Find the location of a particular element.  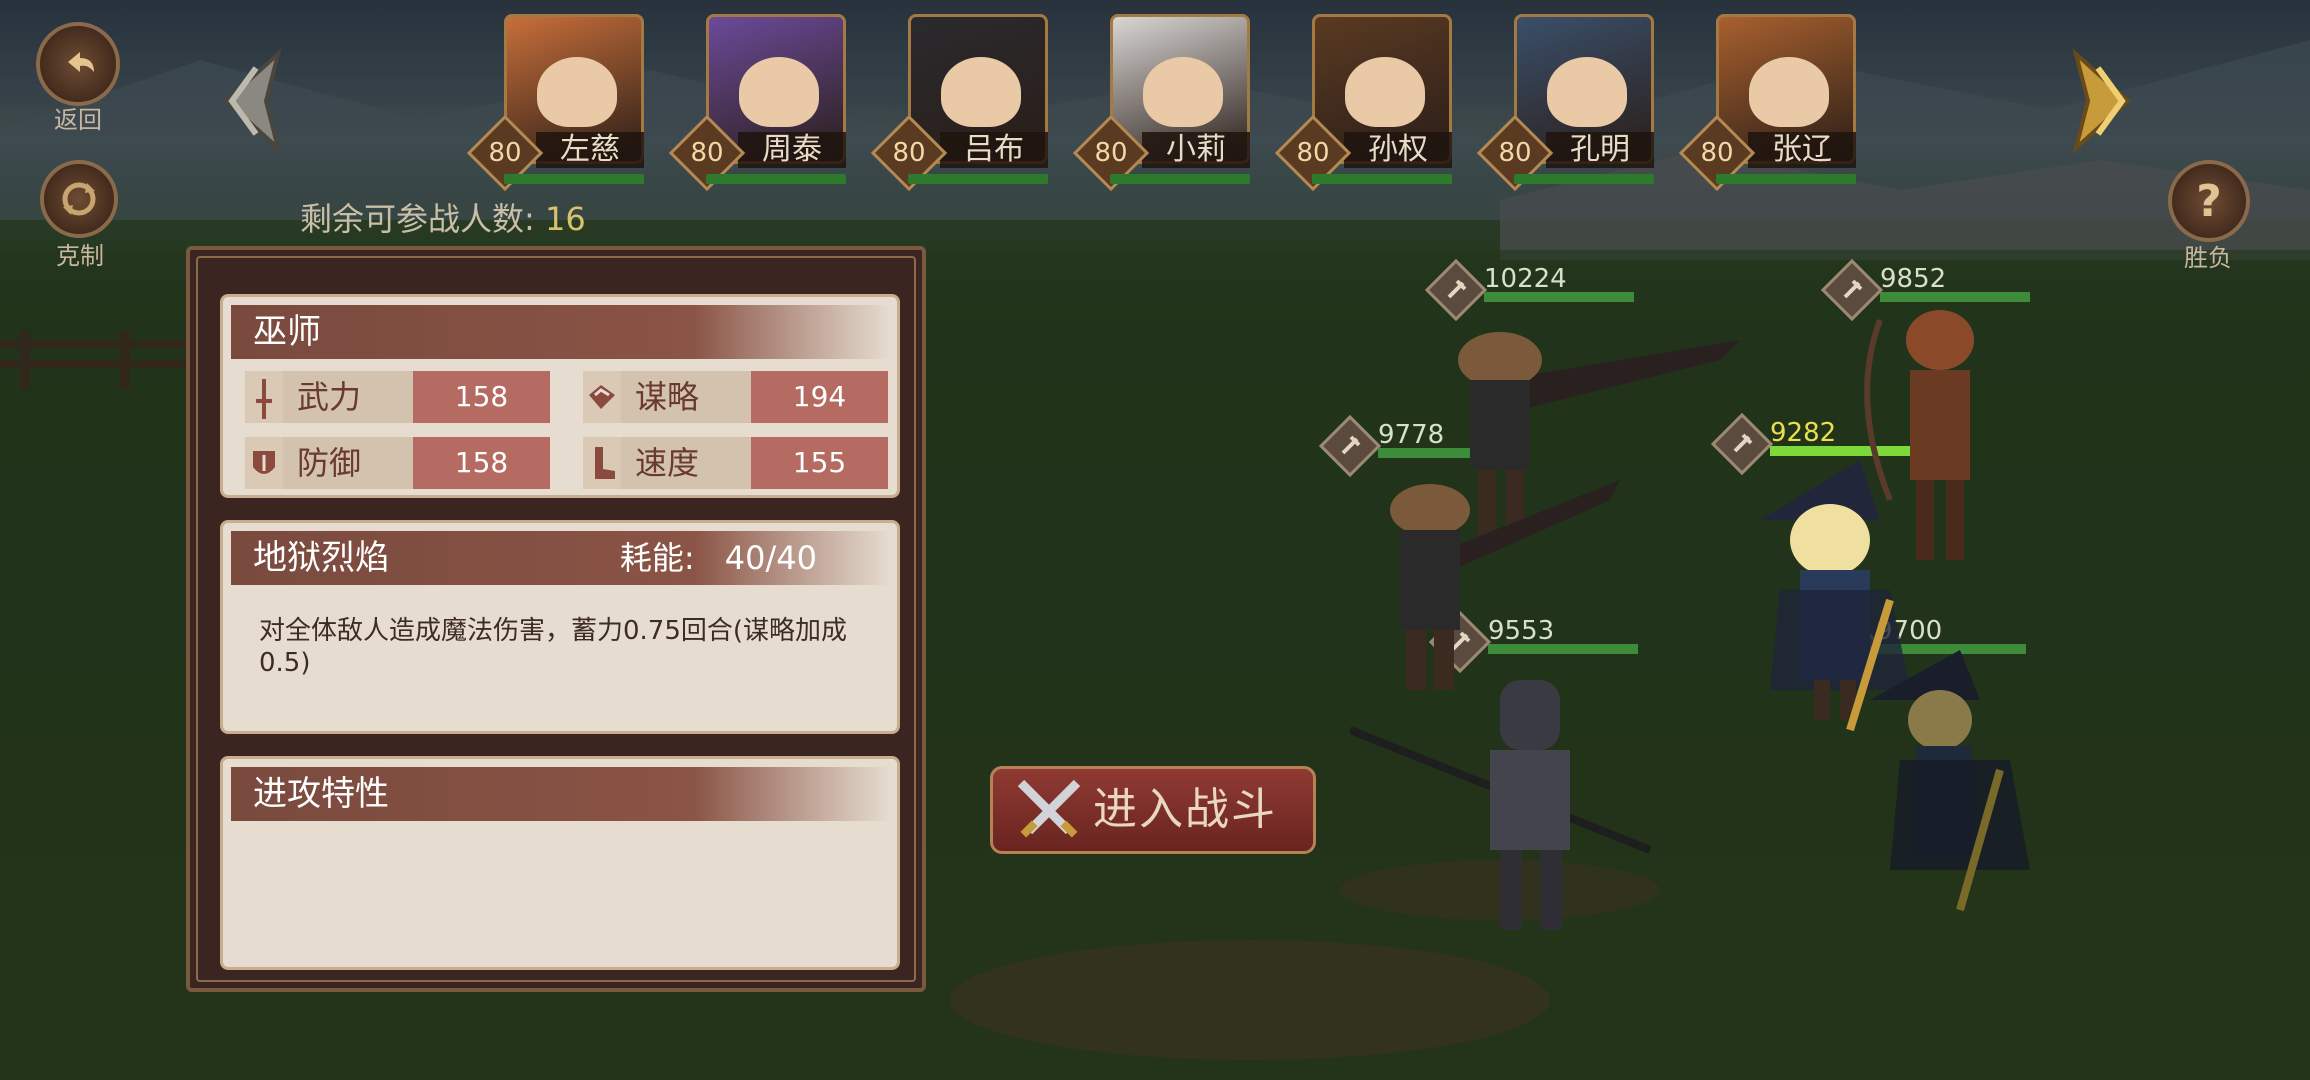

scroll-left-arrow-icon is located at coordinates (251, 101).